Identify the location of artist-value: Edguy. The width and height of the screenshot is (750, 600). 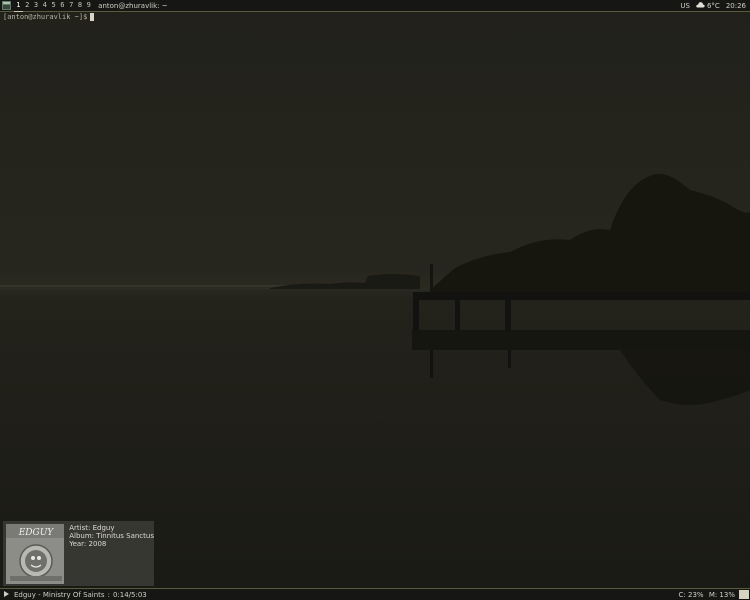
(103, 528).